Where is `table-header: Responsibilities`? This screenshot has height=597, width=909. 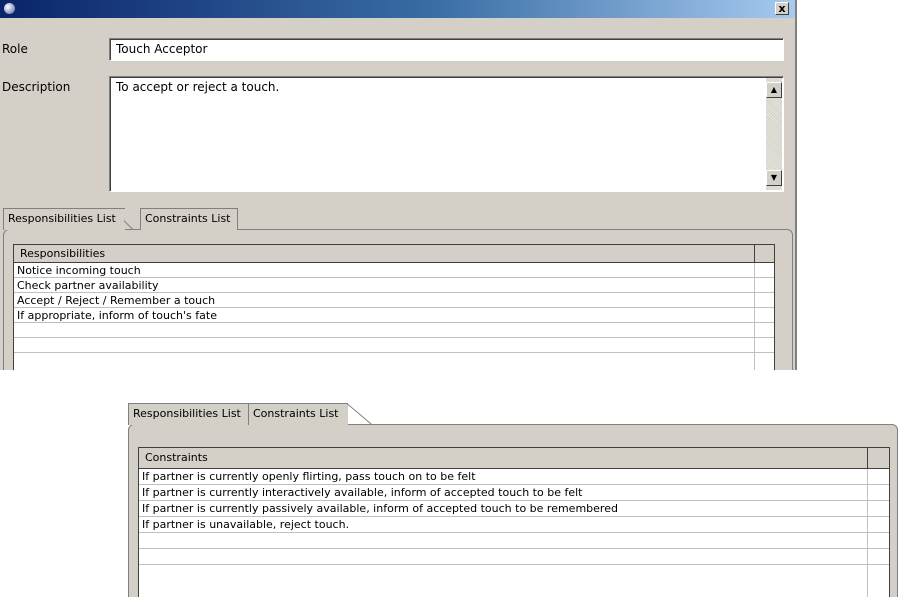 table-header: Responsibilities is located at coordinates (394, 254).